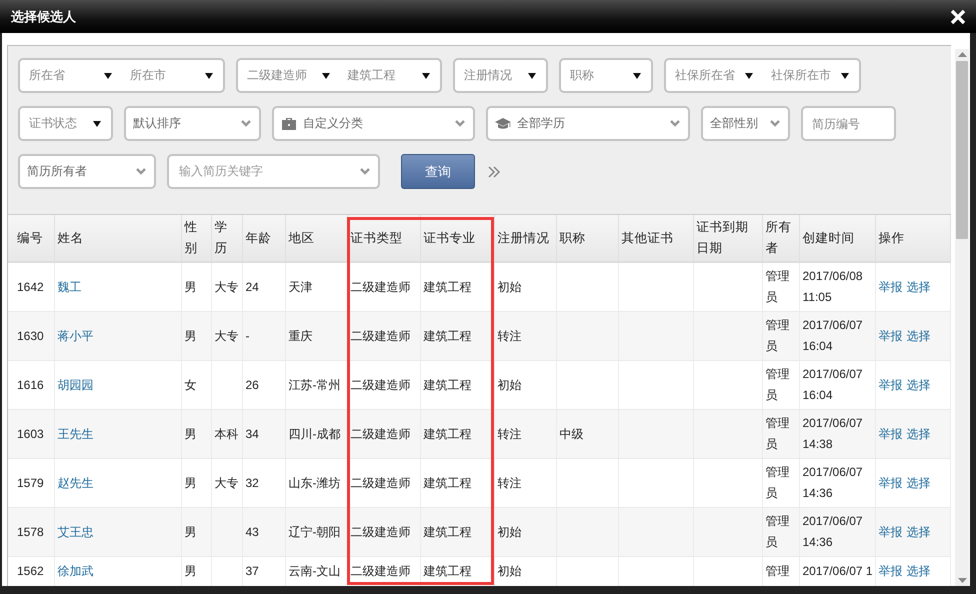 Image resolution: width=976 pixels, height=594 pixels. What do you see at coordinates (912, 238) in the screenshot?
I see `column-header: 操作` at bounding box center [912, 238].